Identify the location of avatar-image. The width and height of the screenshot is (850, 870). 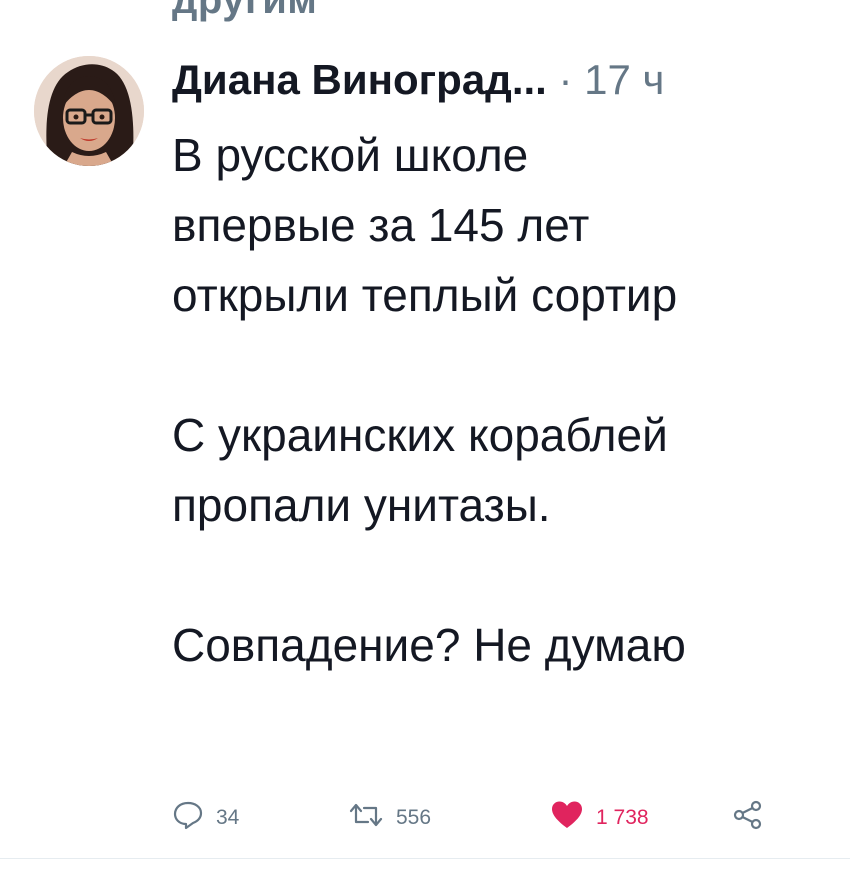
(89, 111).